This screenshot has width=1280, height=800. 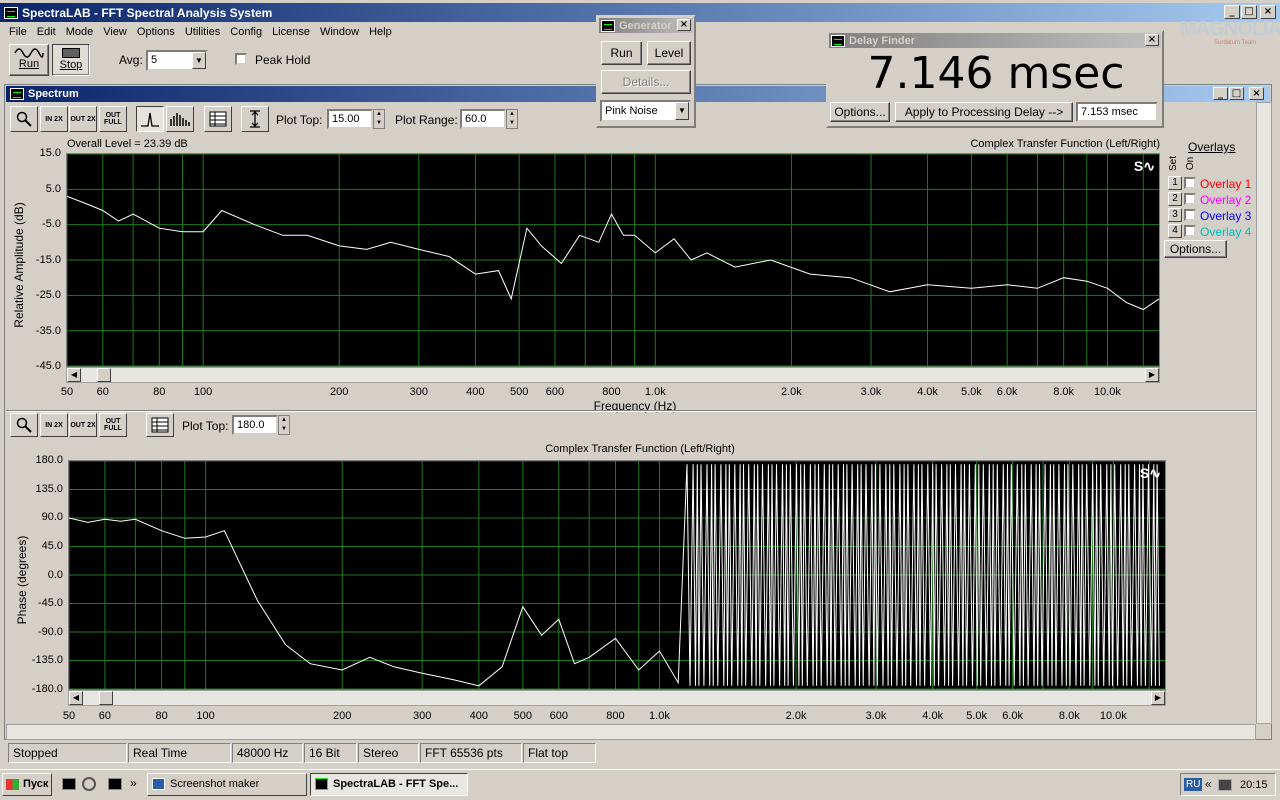 What do you see at coordinates (645, 111) in the screenshot?
I see `generator-signal-select: Pink Noise ▼` at bounding box center [645, 111].